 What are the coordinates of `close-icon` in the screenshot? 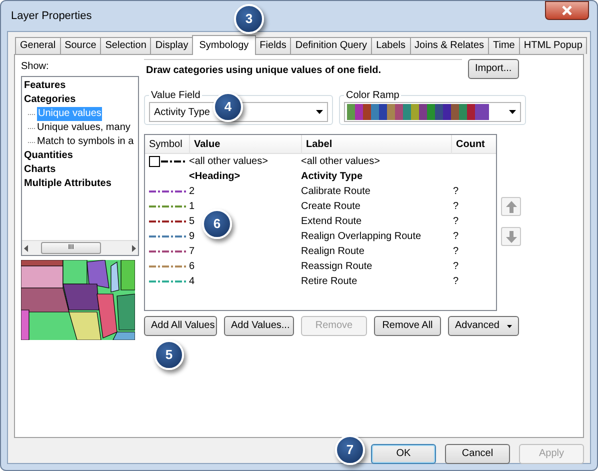 It's located at (567, 10).